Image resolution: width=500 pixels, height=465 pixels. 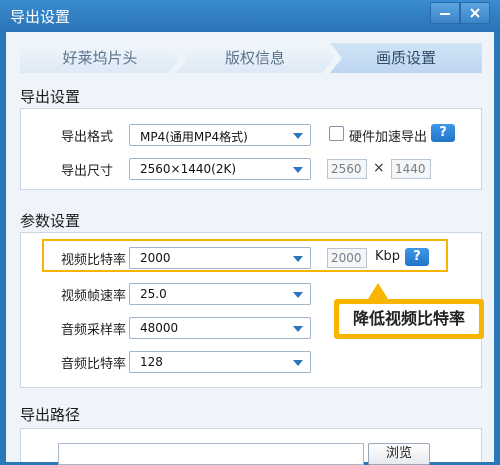 What do you see at coordinates (94, 330) in the screenshot?
I see `audio-samplerate-label: 音频采样率` at bounding box center [94, 330].